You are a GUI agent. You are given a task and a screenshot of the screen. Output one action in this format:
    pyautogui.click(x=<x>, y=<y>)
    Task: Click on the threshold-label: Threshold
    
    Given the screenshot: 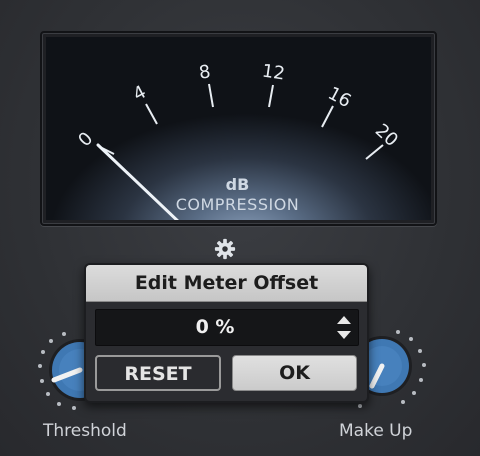 What is the action you would take?
    pyautogui.click(x=85, y=431)
    